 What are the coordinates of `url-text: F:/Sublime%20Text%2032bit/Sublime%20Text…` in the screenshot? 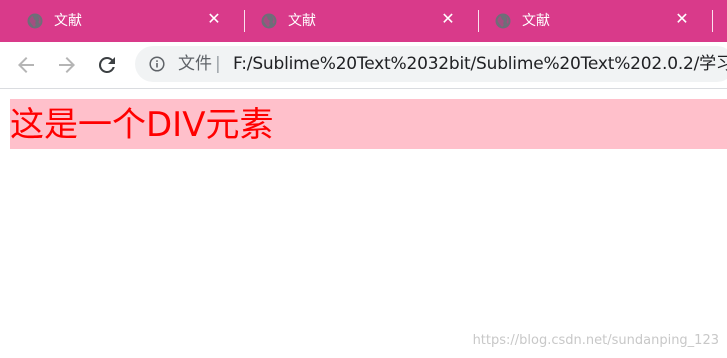 It's located at (480, 64).